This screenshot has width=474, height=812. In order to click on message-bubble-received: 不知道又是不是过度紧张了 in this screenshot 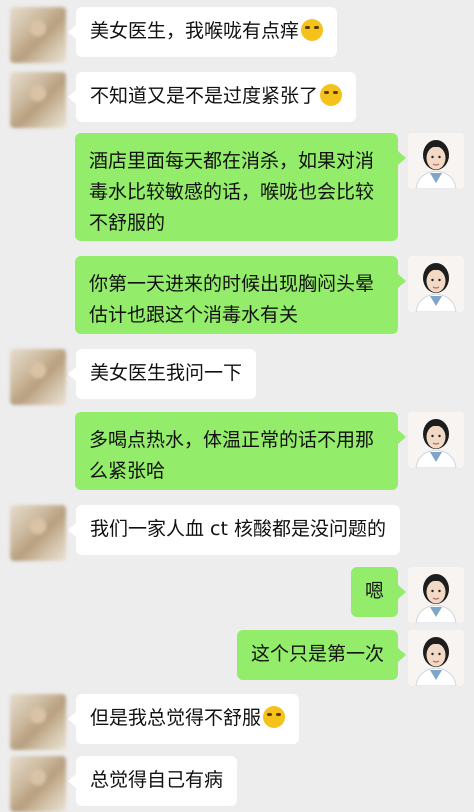, I will do `click(212, 97)`.